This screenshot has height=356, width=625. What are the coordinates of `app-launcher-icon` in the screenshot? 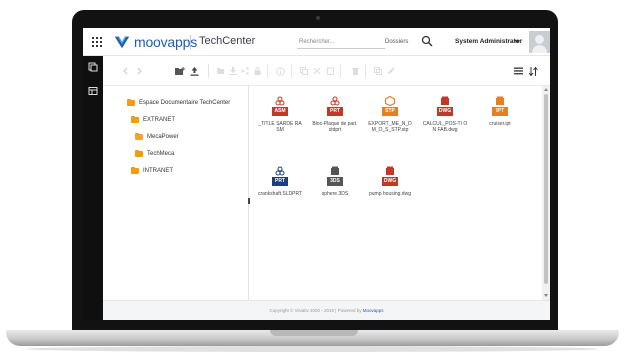 It's located at (97, 42).